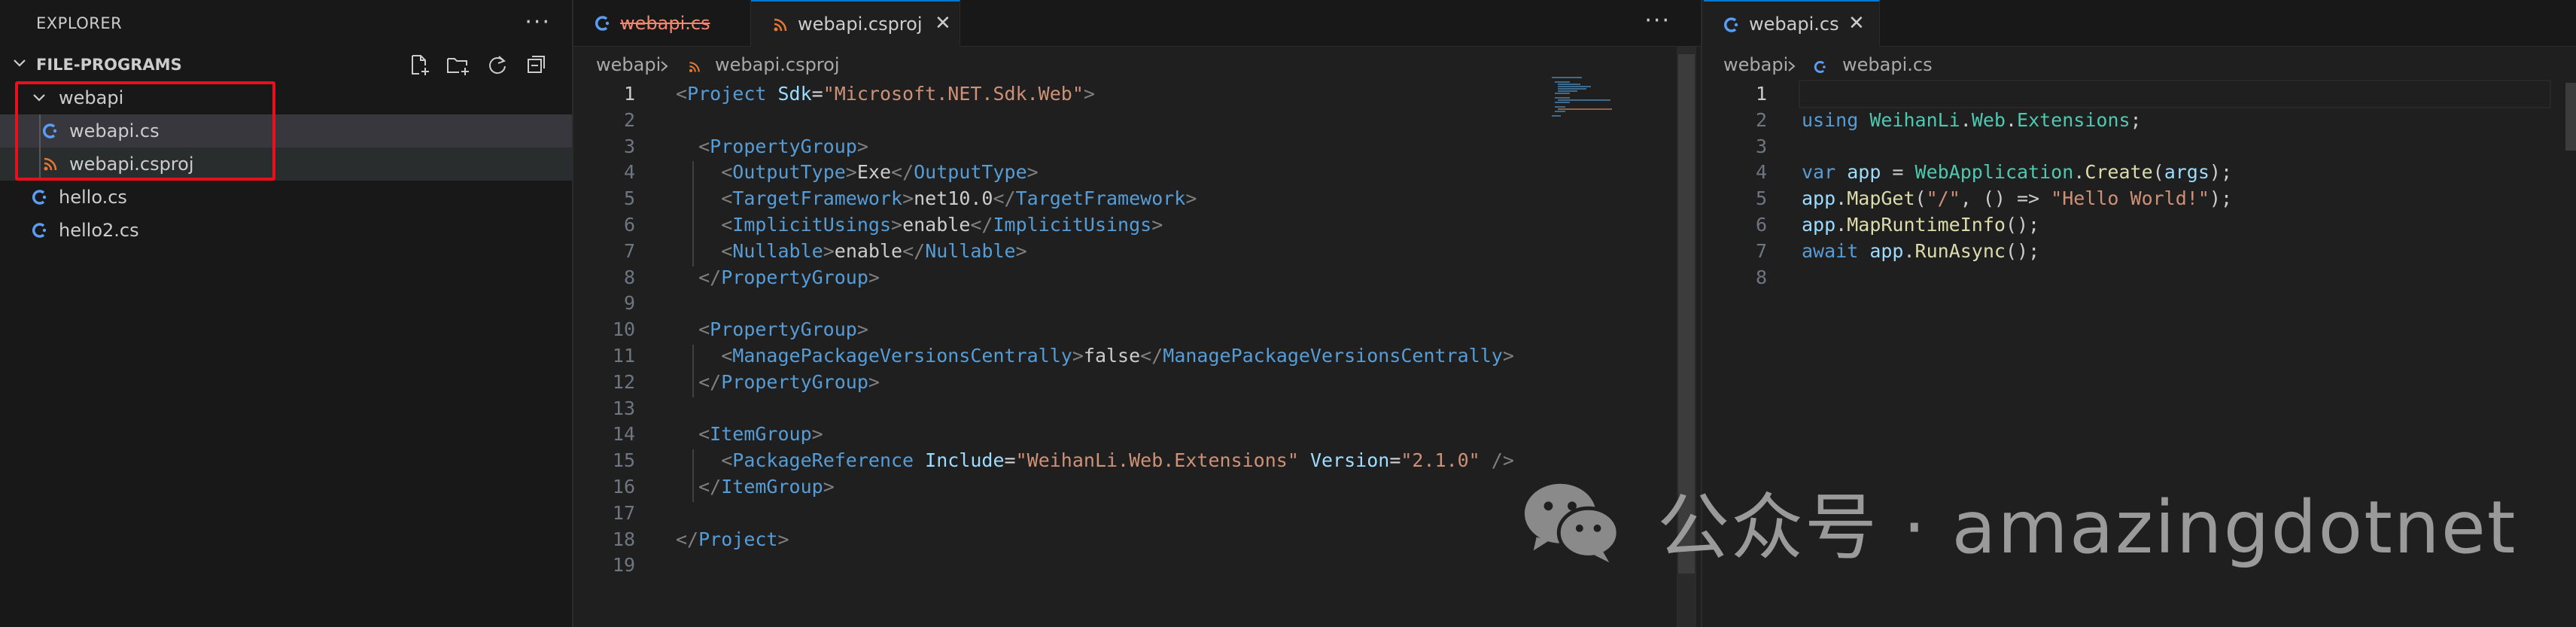 This screenshot has width=2576, height=627. Describe the element at coordinates (623, 487) in the screenshot. I see `line-number: 16` at that location.